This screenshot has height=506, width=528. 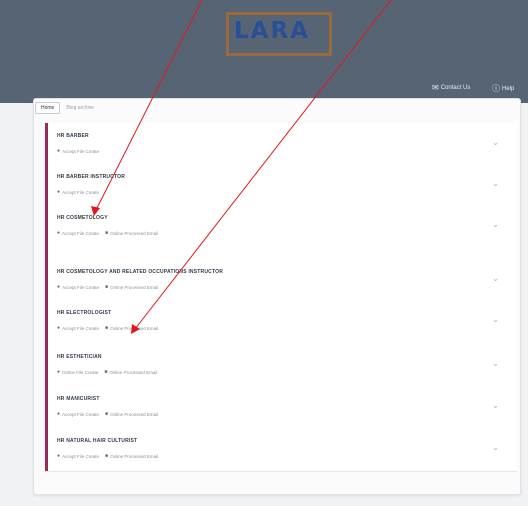 I want to click on annotation-arrow-line, so click(x=149, y=105).